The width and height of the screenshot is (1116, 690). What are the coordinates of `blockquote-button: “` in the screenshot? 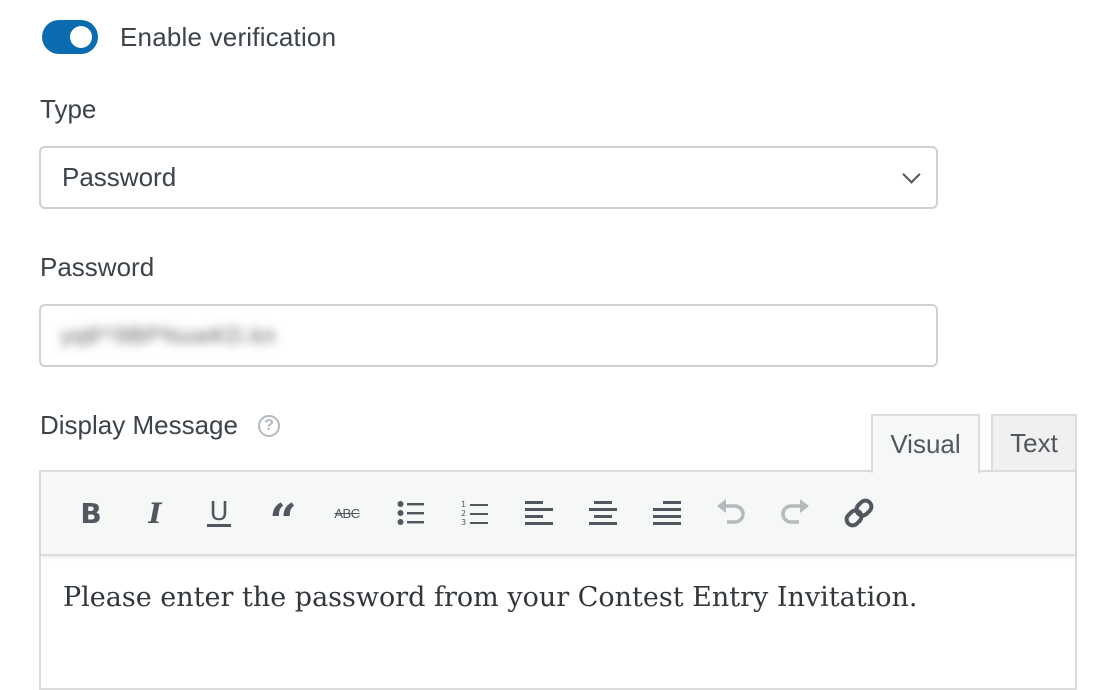 It's located at (283, 519).